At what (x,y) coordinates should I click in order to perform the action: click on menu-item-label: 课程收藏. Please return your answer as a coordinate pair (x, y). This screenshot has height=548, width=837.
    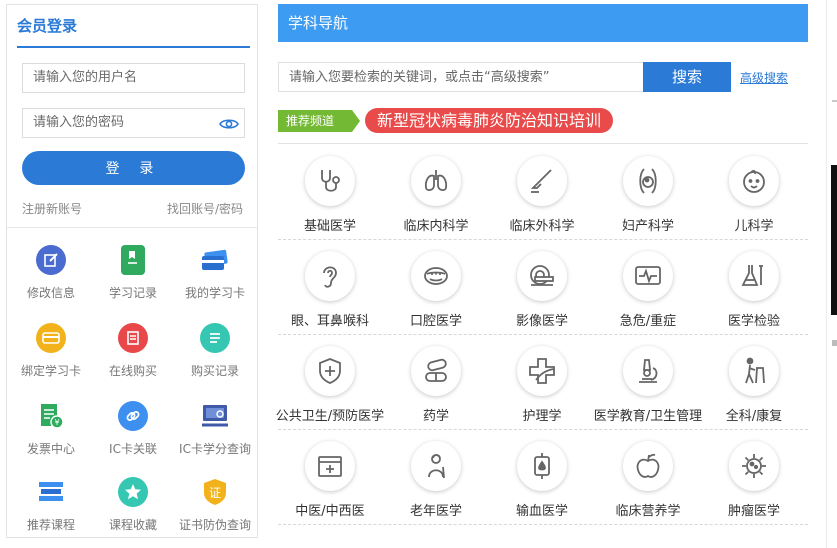
    Looking at the image, I should click on (132, 525).